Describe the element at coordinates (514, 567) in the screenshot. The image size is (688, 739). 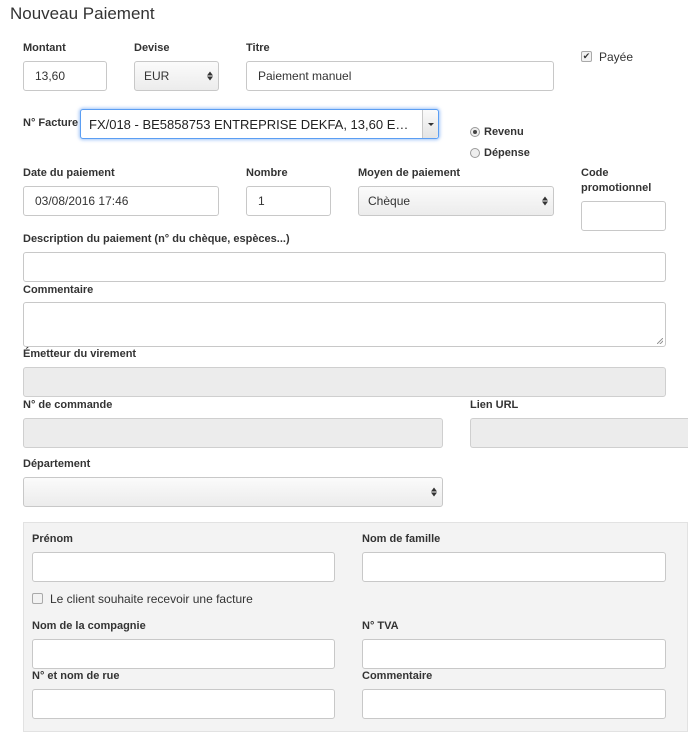
I see `last-name-input` at that location.